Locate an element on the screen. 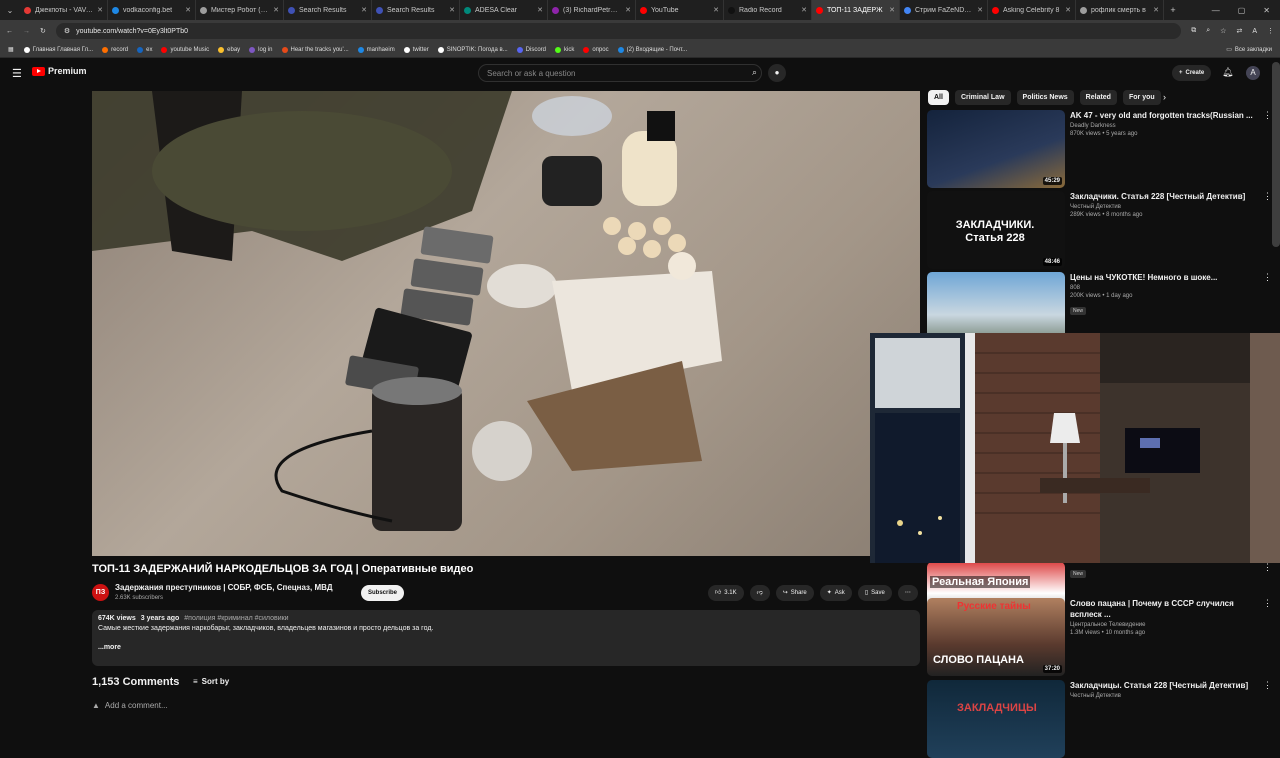 Image resolution: width=1280 pixels, height=758 pixels. like-button: 👍︎ 3.1K is located at coordinates (726, 593).